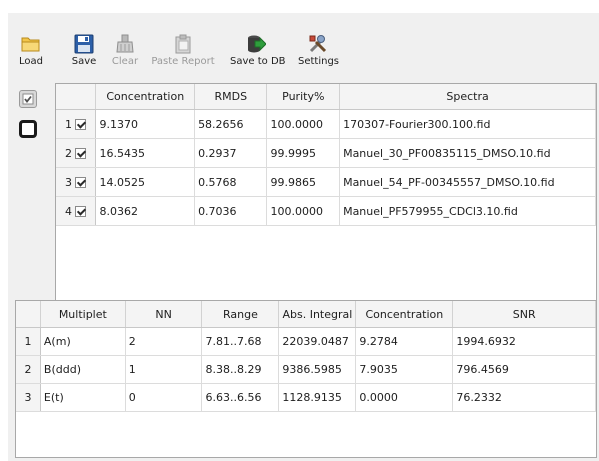  I want to click on paste-report-label: Paste Report, so click(183, 61).